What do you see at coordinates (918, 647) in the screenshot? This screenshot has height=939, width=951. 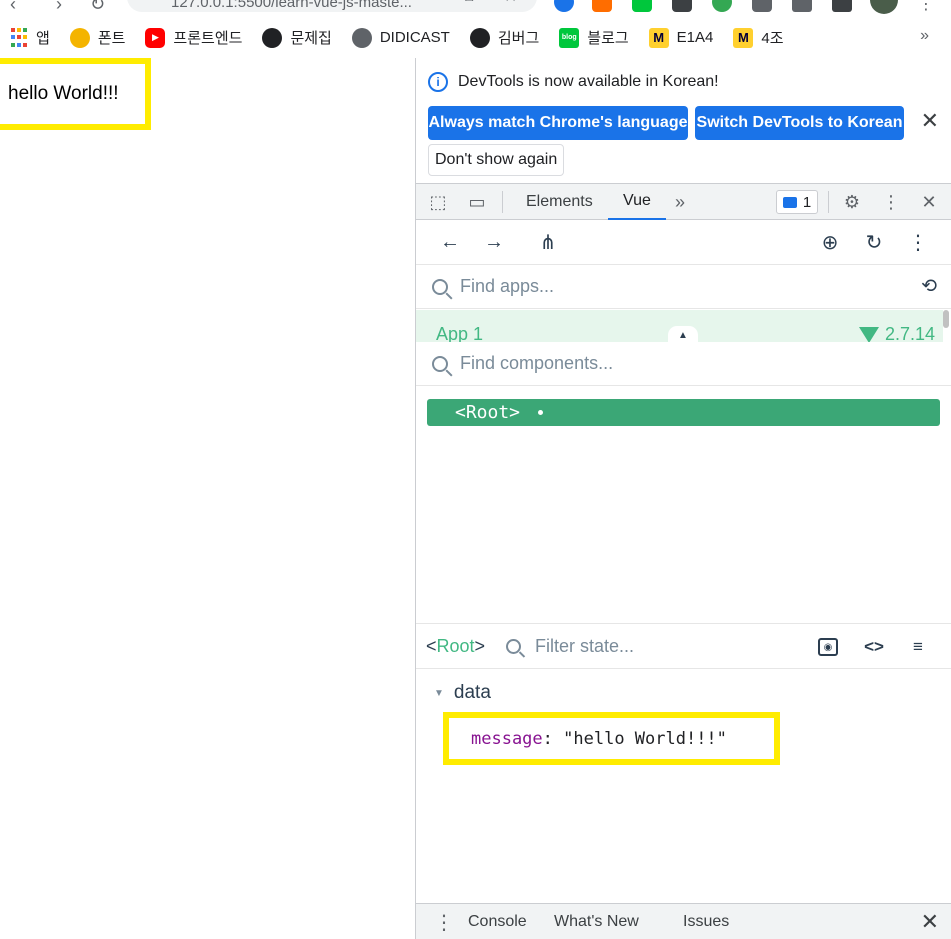 I see `collapse-lines-icon: ≡` at bounding box center [918, 647].